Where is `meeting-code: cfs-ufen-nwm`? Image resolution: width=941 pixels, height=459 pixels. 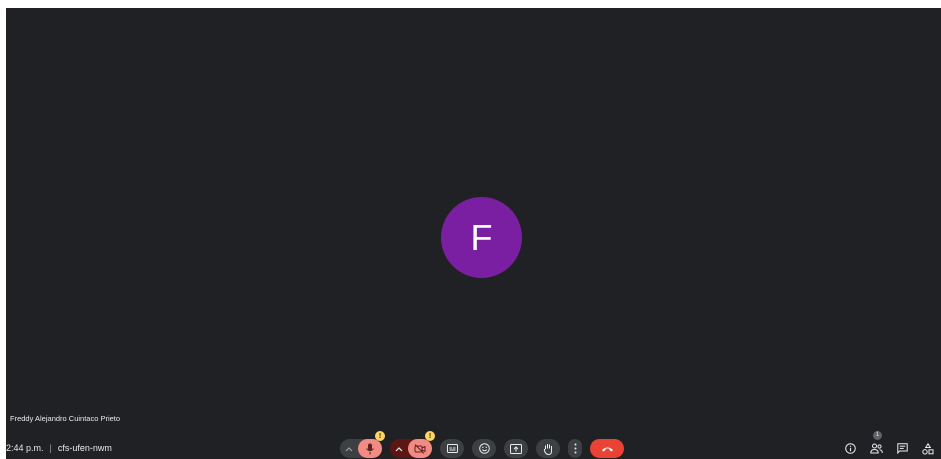
meeting-code: cfs-ufen-nwm is located at coordinates (84, 447).